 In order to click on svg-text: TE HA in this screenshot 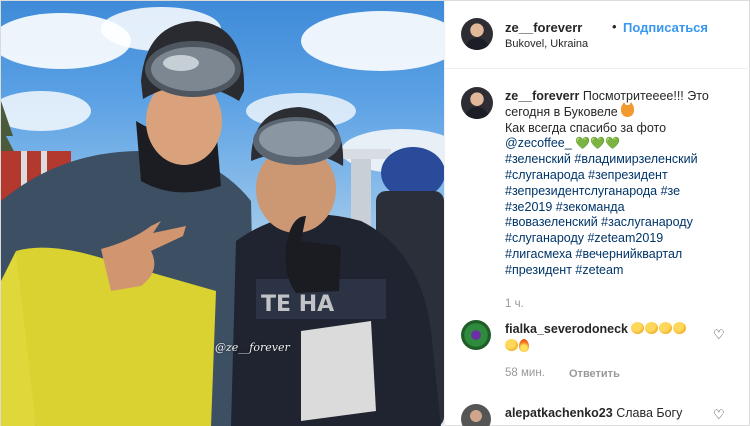, I will do `click(297, 304)`.